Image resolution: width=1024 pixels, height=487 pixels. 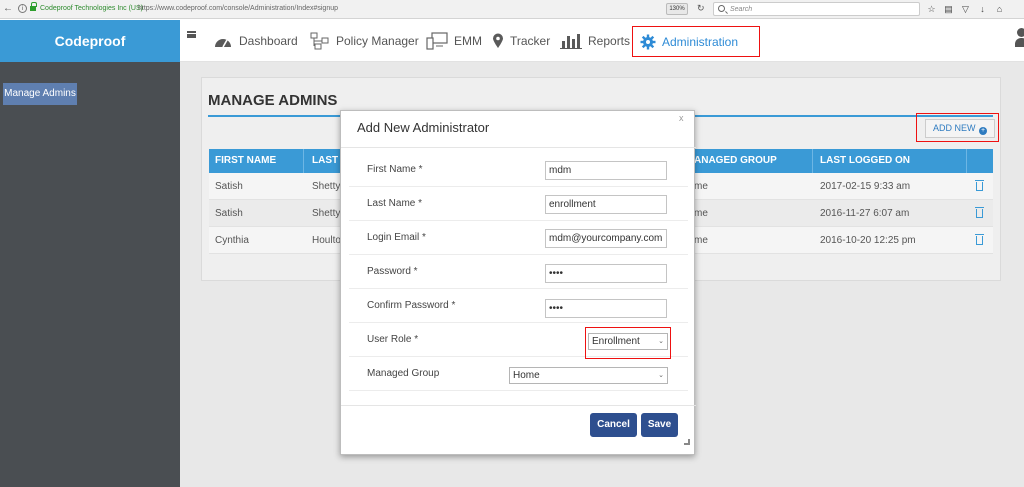 I want to click on search-icon, so click(x=721, y=8).